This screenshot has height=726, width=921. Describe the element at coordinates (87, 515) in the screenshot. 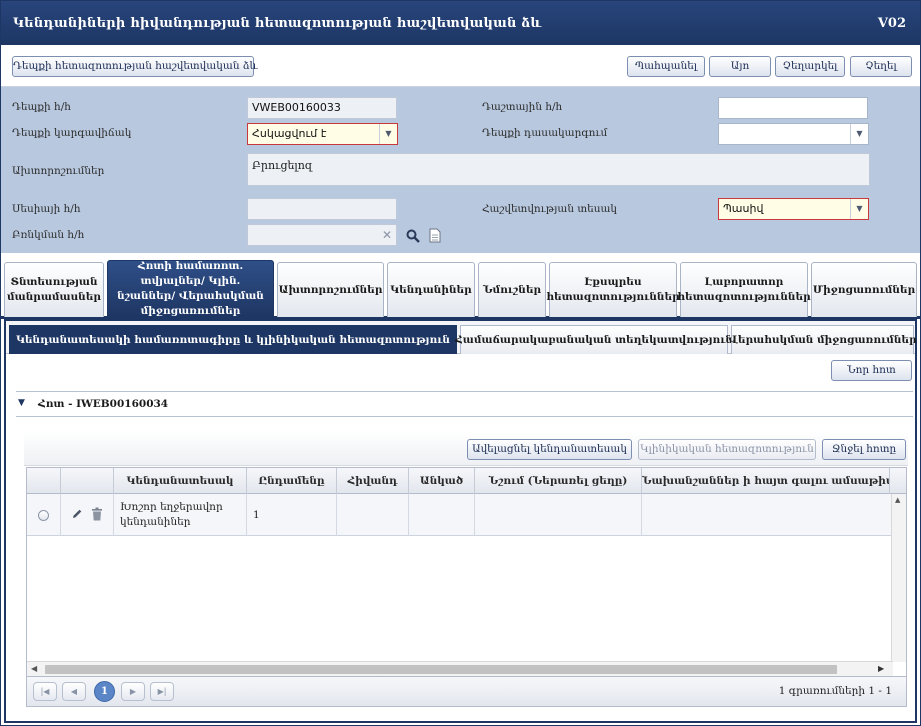

I see `row-actions` at that location.